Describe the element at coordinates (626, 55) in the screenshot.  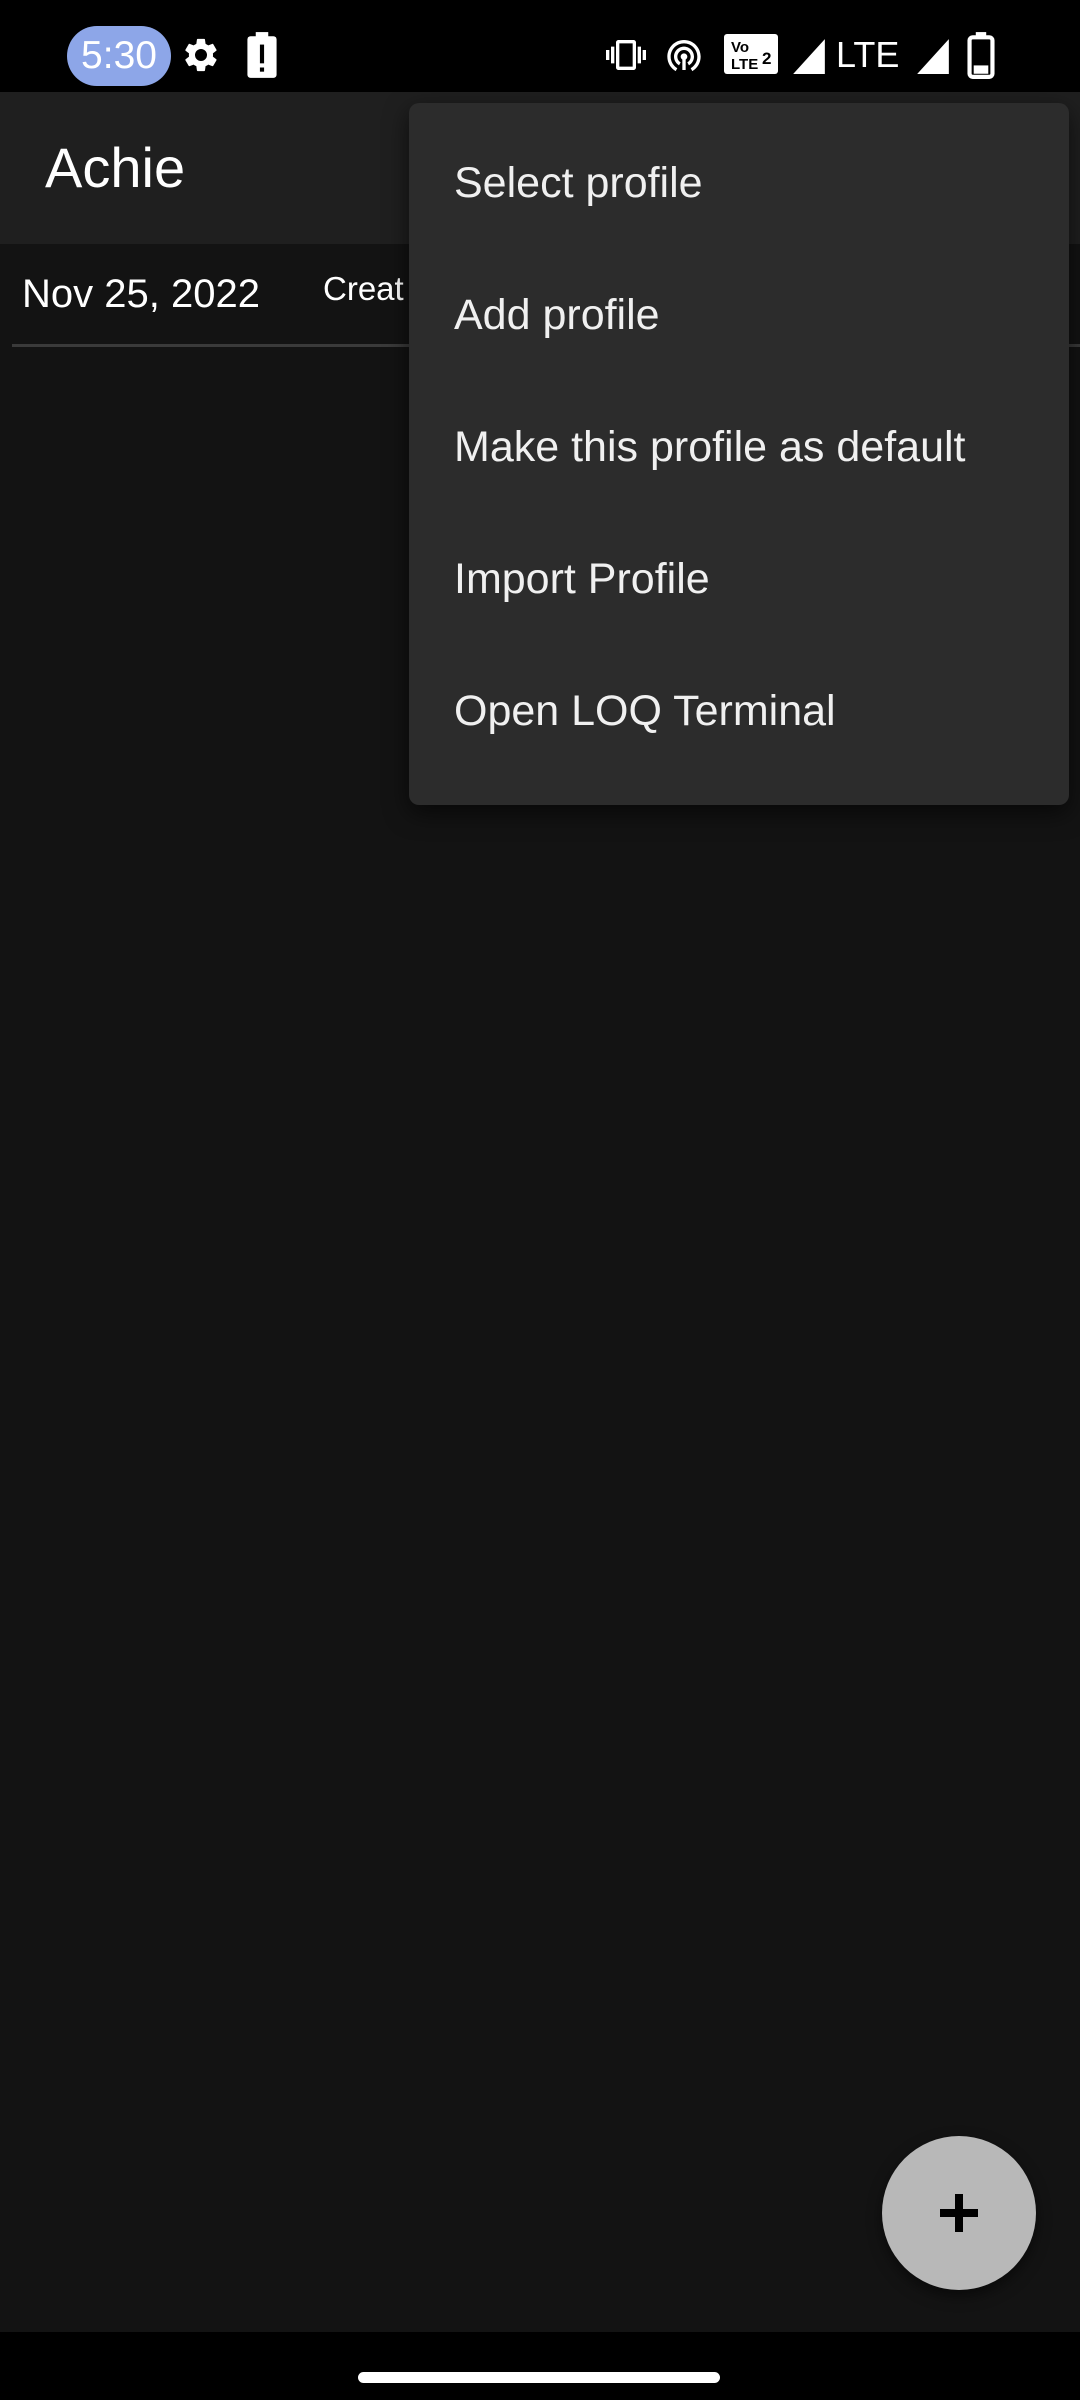
I see `vibrate-icon` at that location.